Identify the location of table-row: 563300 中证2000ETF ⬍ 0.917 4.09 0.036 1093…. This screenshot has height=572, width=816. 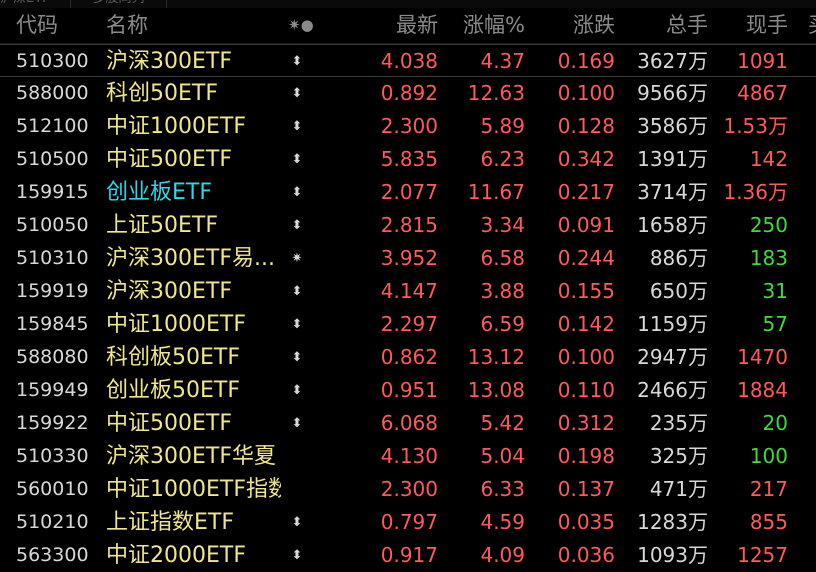
(408, 555).